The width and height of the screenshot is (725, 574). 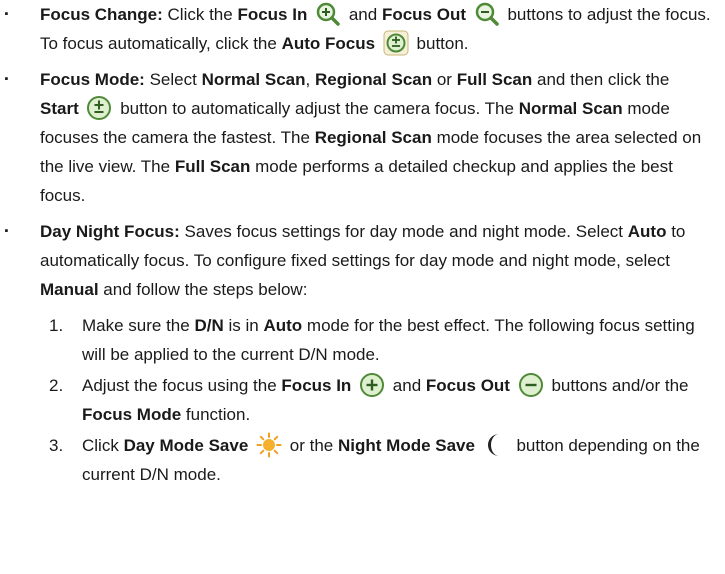 I want to click on item-title: Focus Mode:, so click(x=92, y=79).